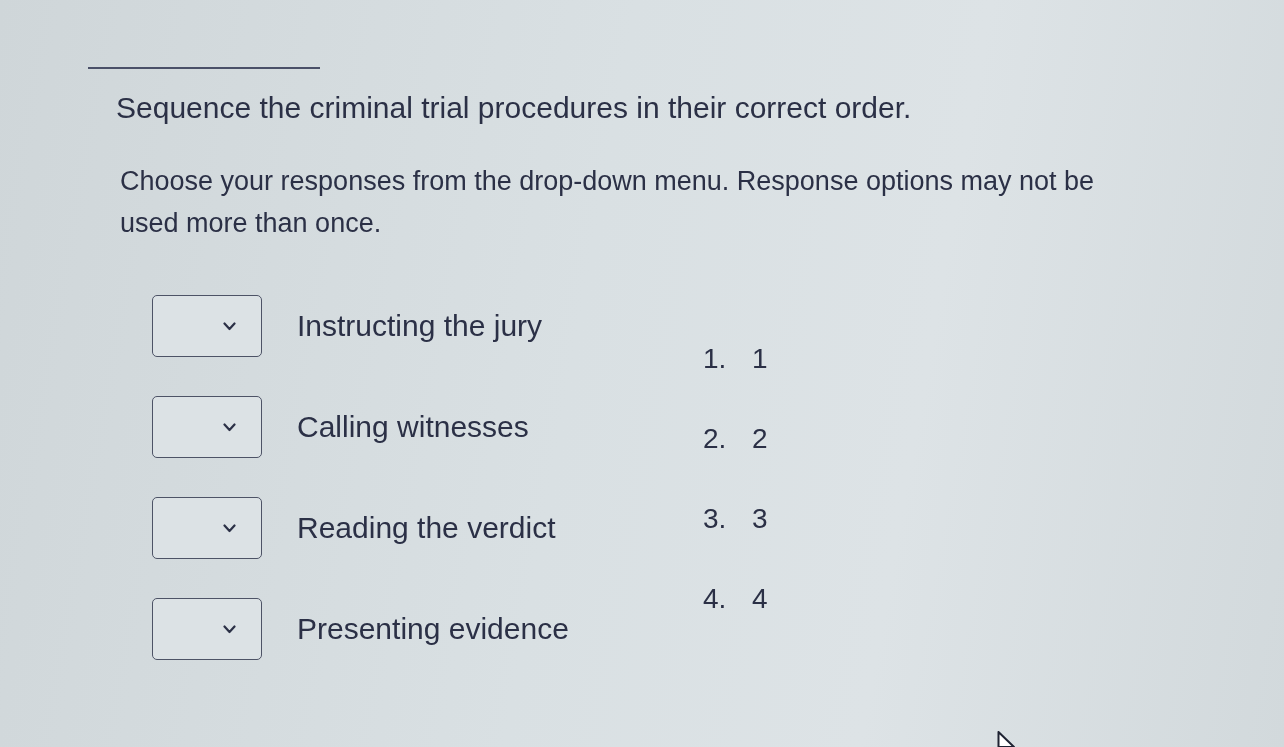  Describe the element at coordinates (715, 519) in the screenshot. I see `option-number: 3.` at that location.